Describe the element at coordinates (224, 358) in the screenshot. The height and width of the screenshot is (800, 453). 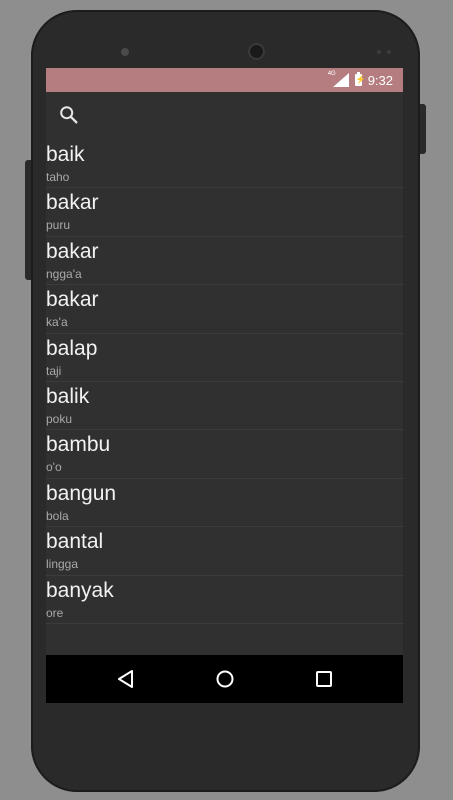
I see `list-item: balap taji` at that location.